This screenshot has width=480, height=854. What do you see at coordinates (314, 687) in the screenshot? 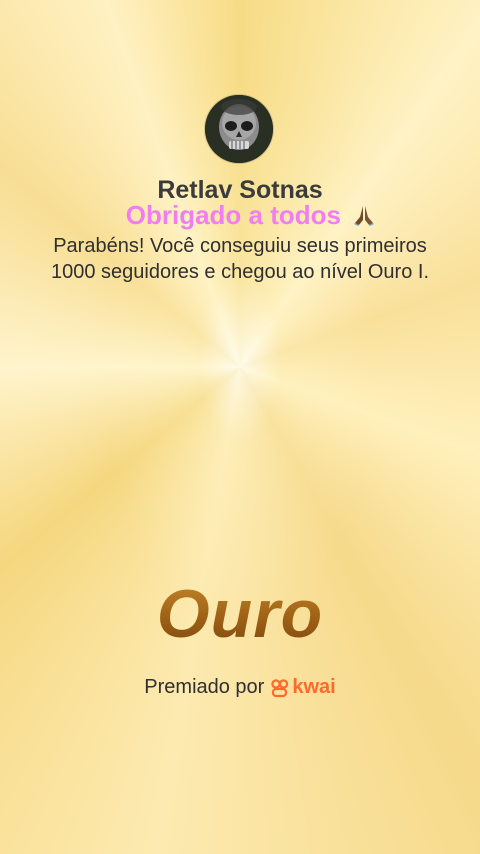
I see `kwai-brand-name: kwai` at bounding box center [314, 687].